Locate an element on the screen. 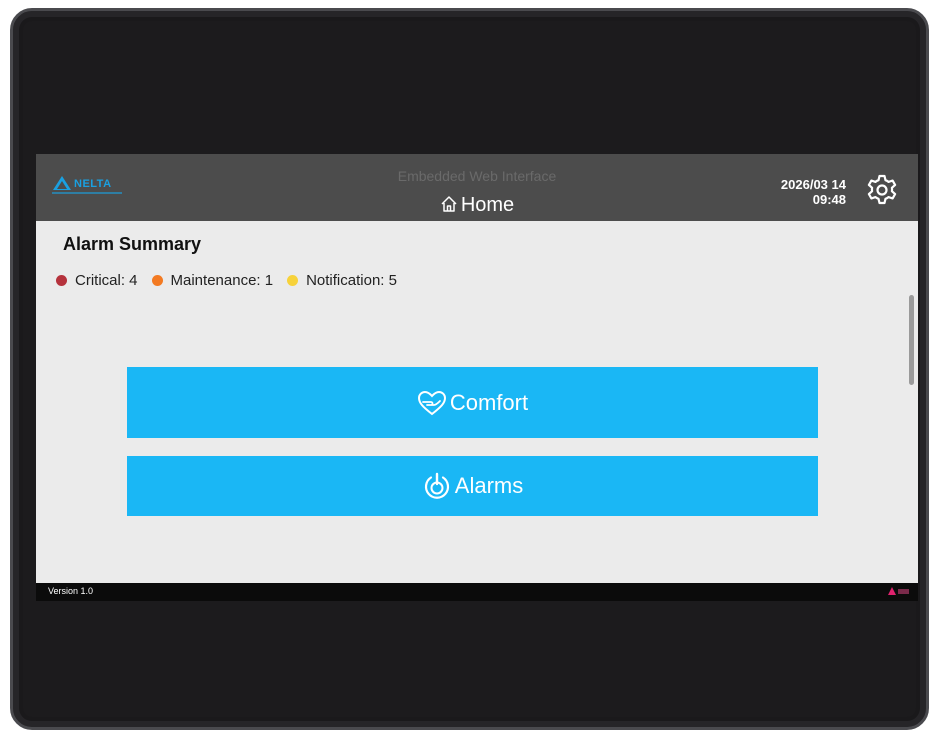 The height and width of the screenshot is (734, 931). settings-button is located at coordinates (882, 190).